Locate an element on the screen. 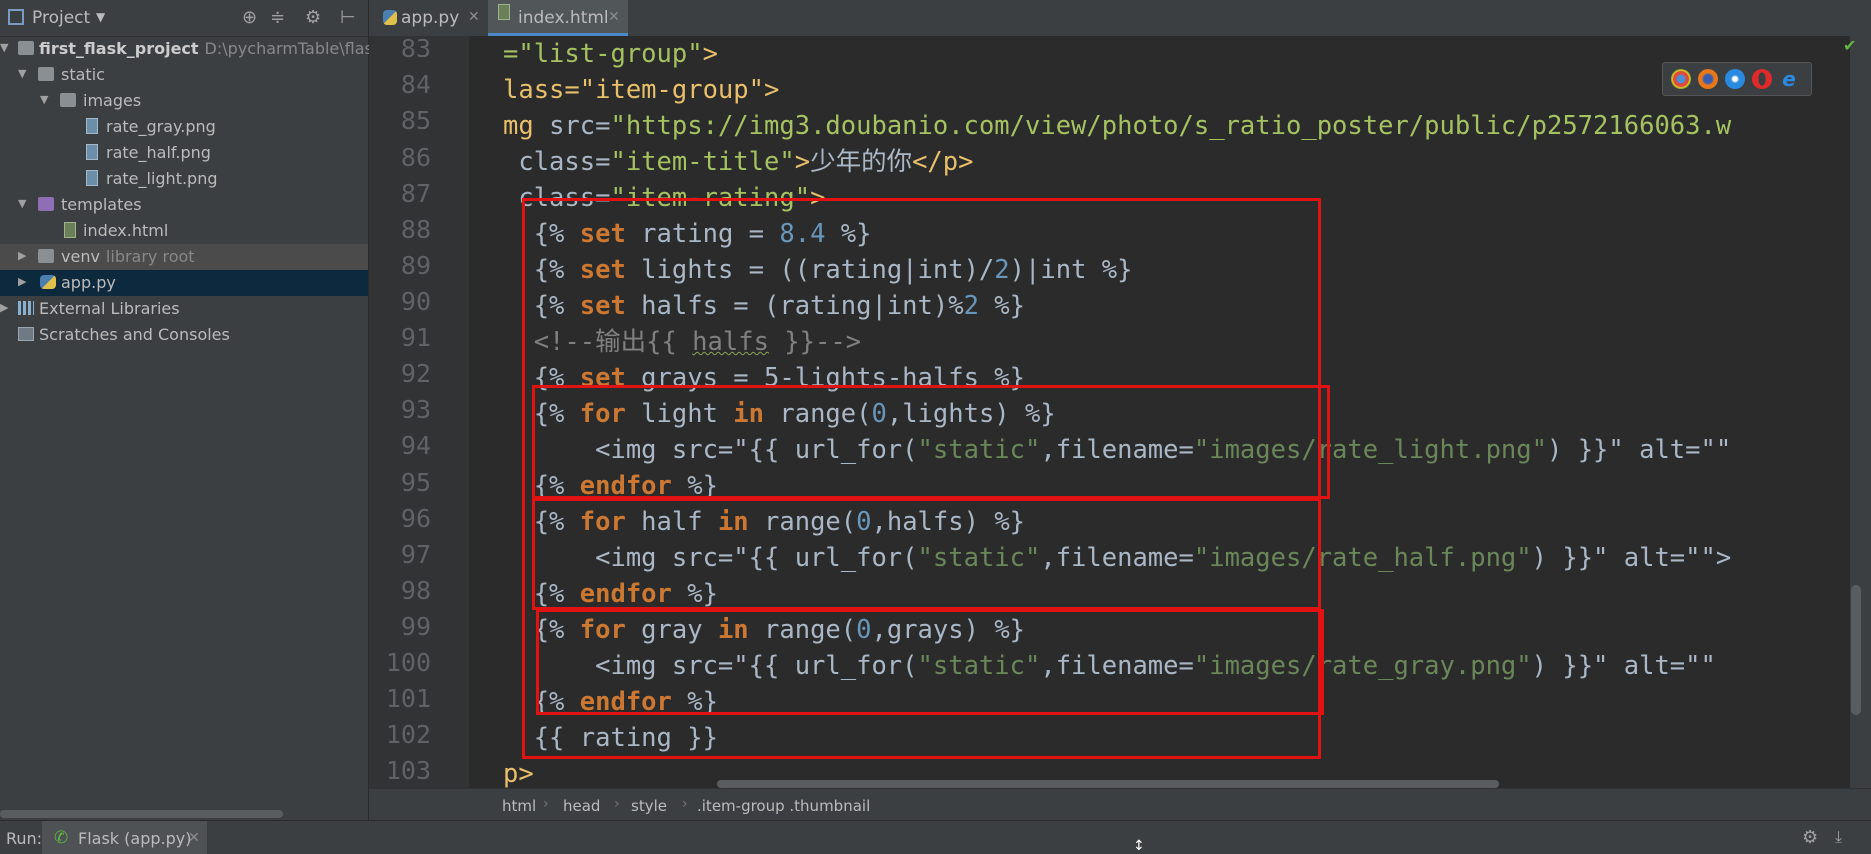 The width and height of the screenshot is (1871, 854). code-line: {% endfor %} is located at coordinates (610, 702).